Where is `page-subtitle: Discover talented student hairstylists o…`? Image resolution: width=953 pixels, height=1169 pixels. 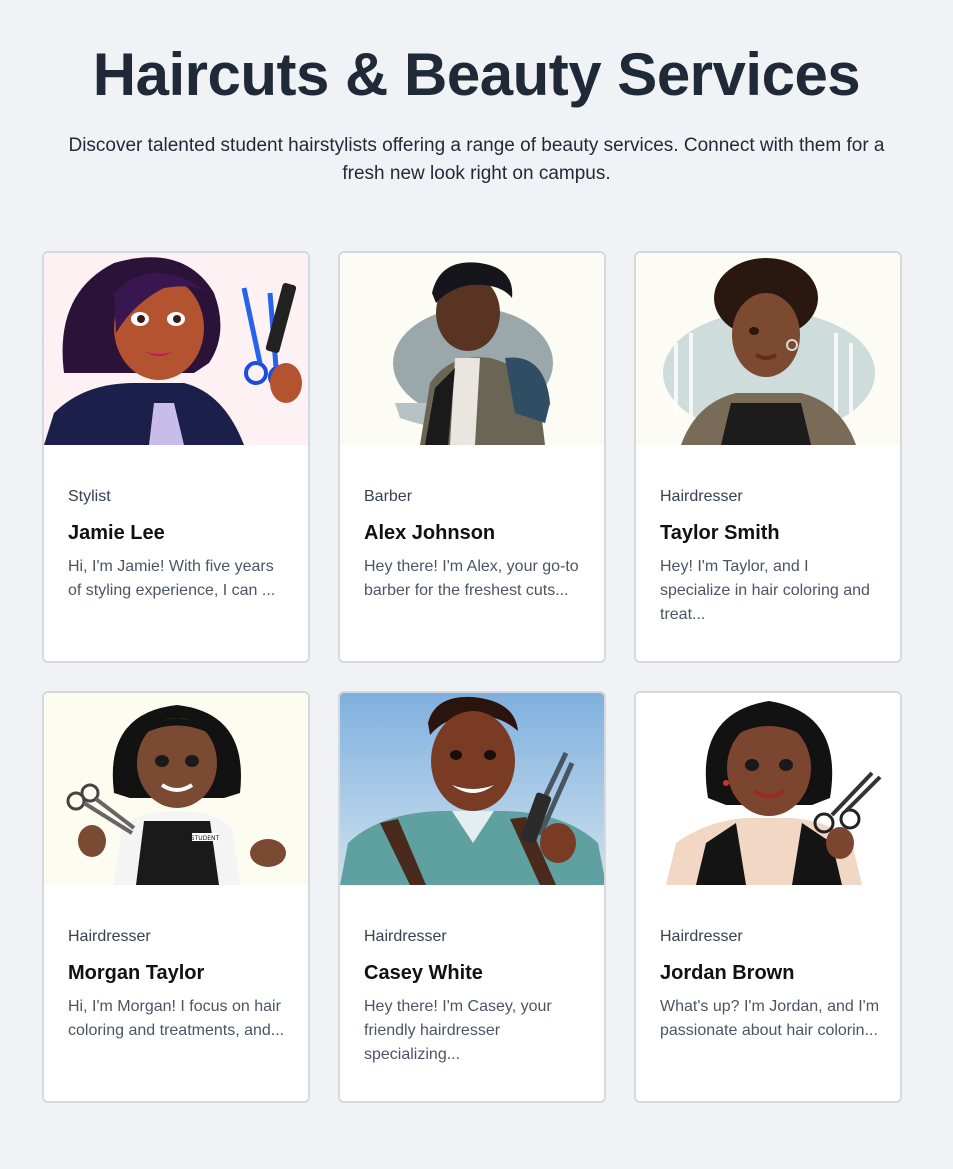
page-subtitle: Discover talented student hairstylists o… is located at coordinates (476, 159).